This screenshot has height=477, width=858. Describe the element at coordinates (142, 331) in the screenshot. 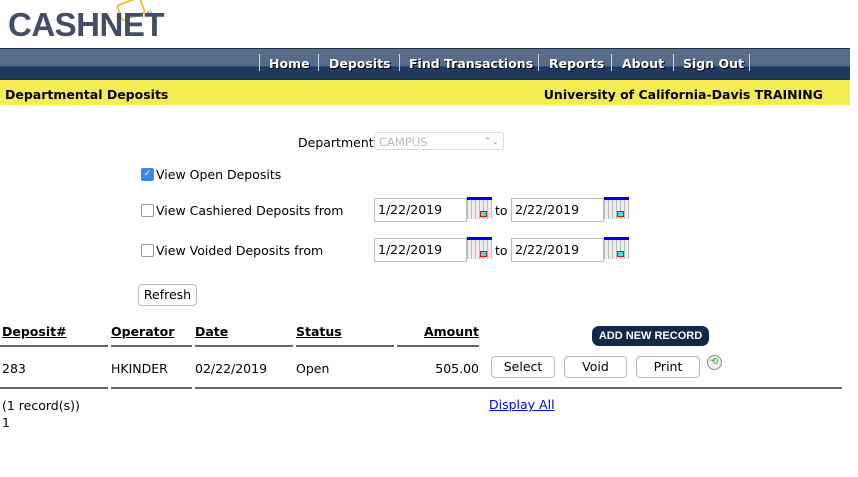

I see `header-operator: Operator` at that location.